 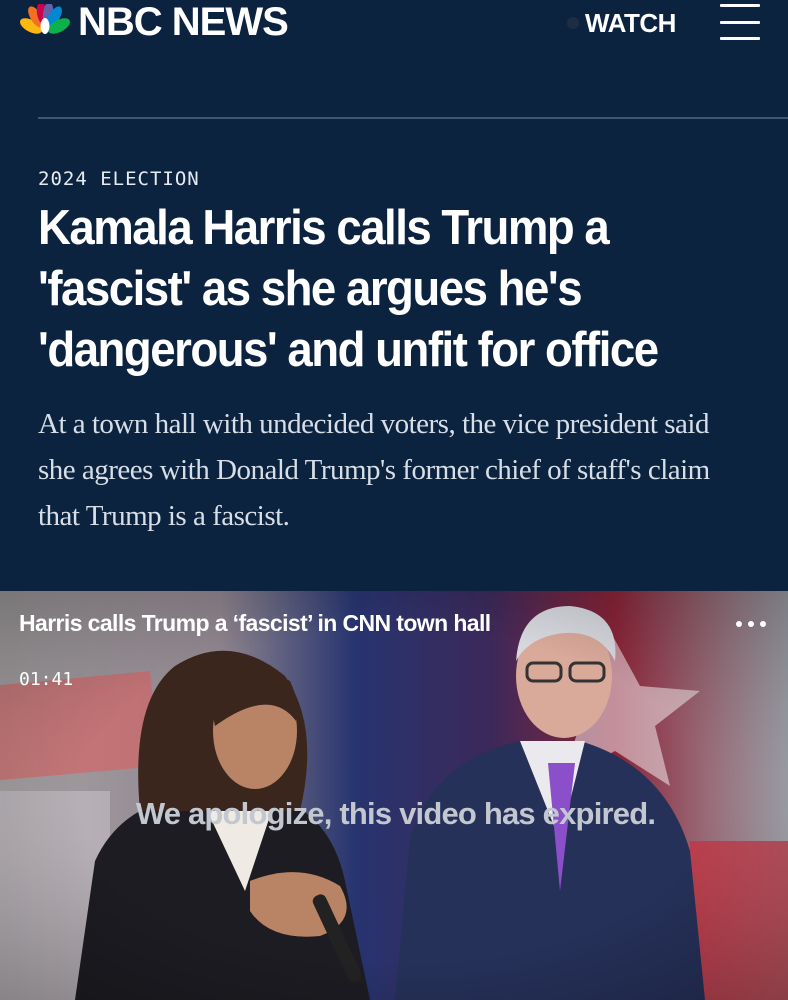 What do you see at coordinates (46, 679) in the screenshot?
I see `video-duration: 01:41` at bounding box center [46, 679].